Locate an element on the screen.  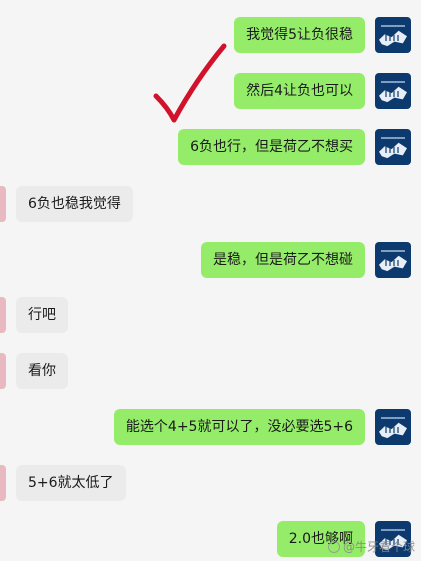
message-row: 是稳，但是荷乙不想碰 is located at coordinates (210, 260).